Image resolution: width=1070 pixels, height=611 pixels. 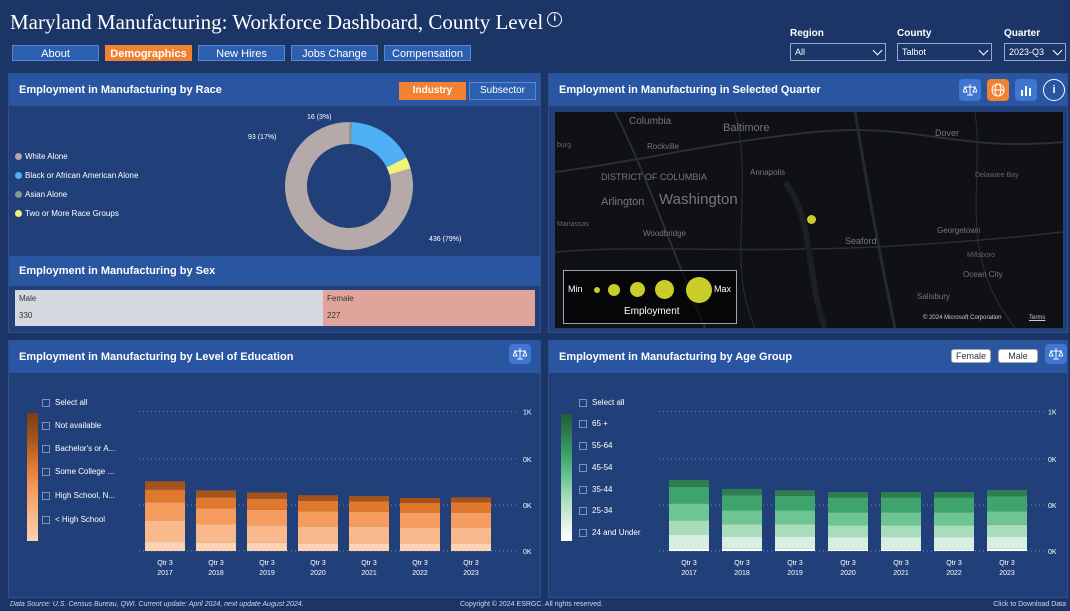 What do you see at coordinates (1035, 52) in the screenshot?
I see `quarter-select: 2023-Q3` at bounding box center [1035, 52].